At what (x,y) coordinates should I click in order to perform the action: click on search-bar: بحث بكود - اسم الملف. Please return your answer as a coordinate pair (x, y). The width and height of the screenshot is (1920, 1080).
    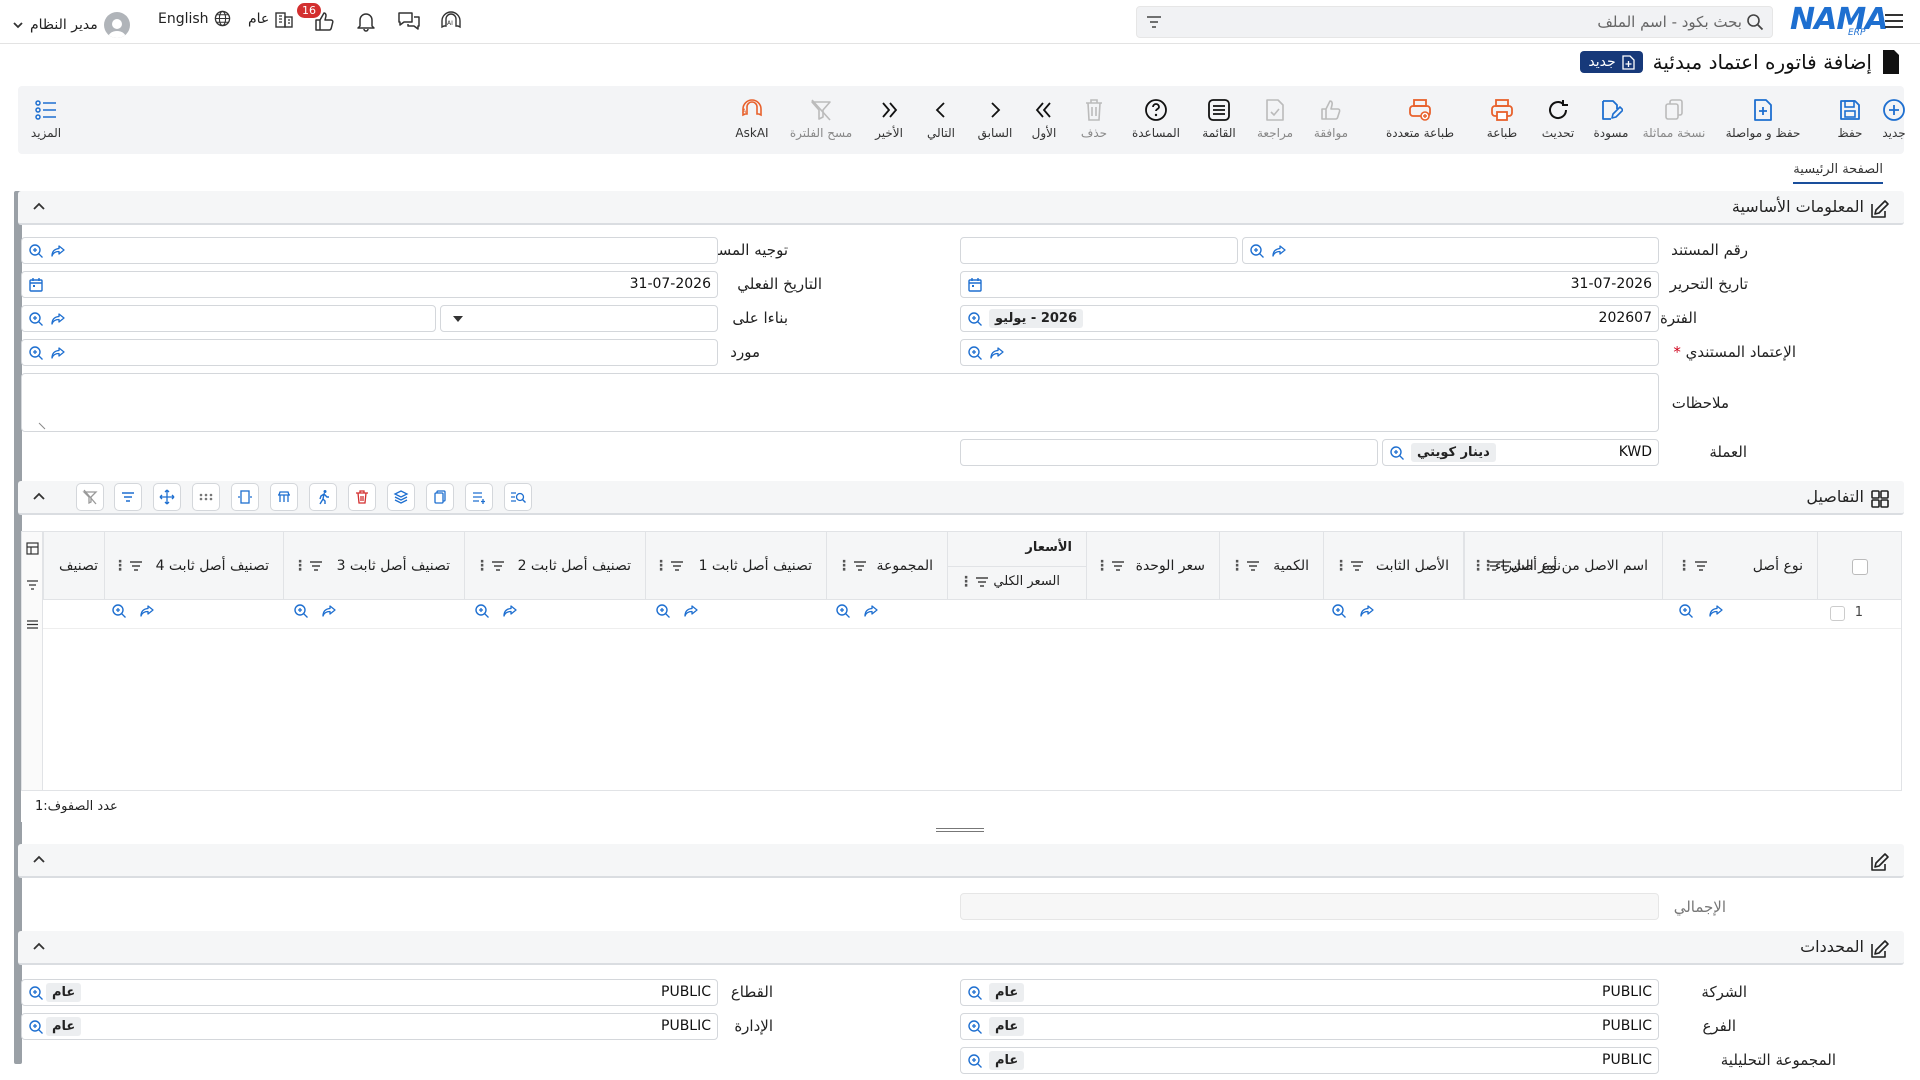
    Looking at the image, I should click on (1454, 22).